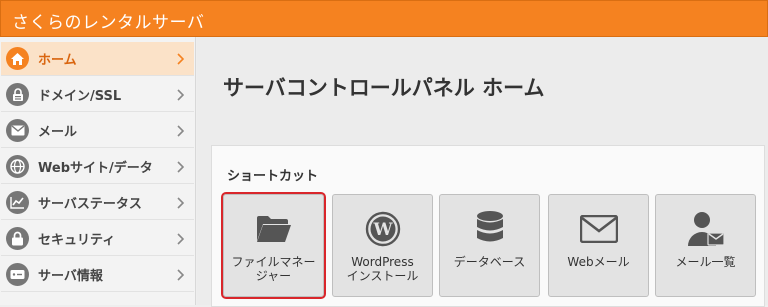 The height and width of the screenshot is (307, 768). Describe the element at coordinates (273, 269) in the screenshot. I see `tile-label: ファイルマネー ジャー` at that location.